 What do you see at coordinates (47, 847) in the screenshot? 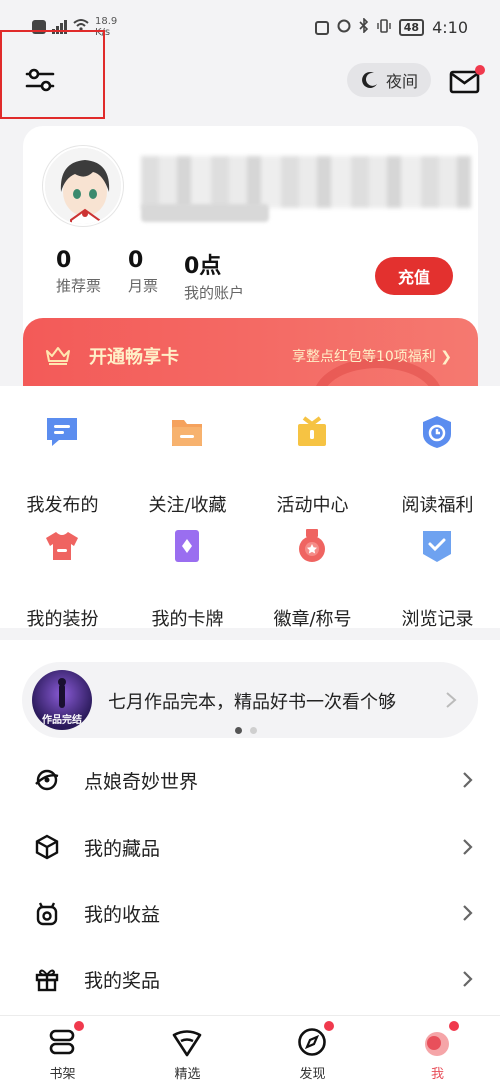
I see `cube-icon` at bounding box center [47, 847].